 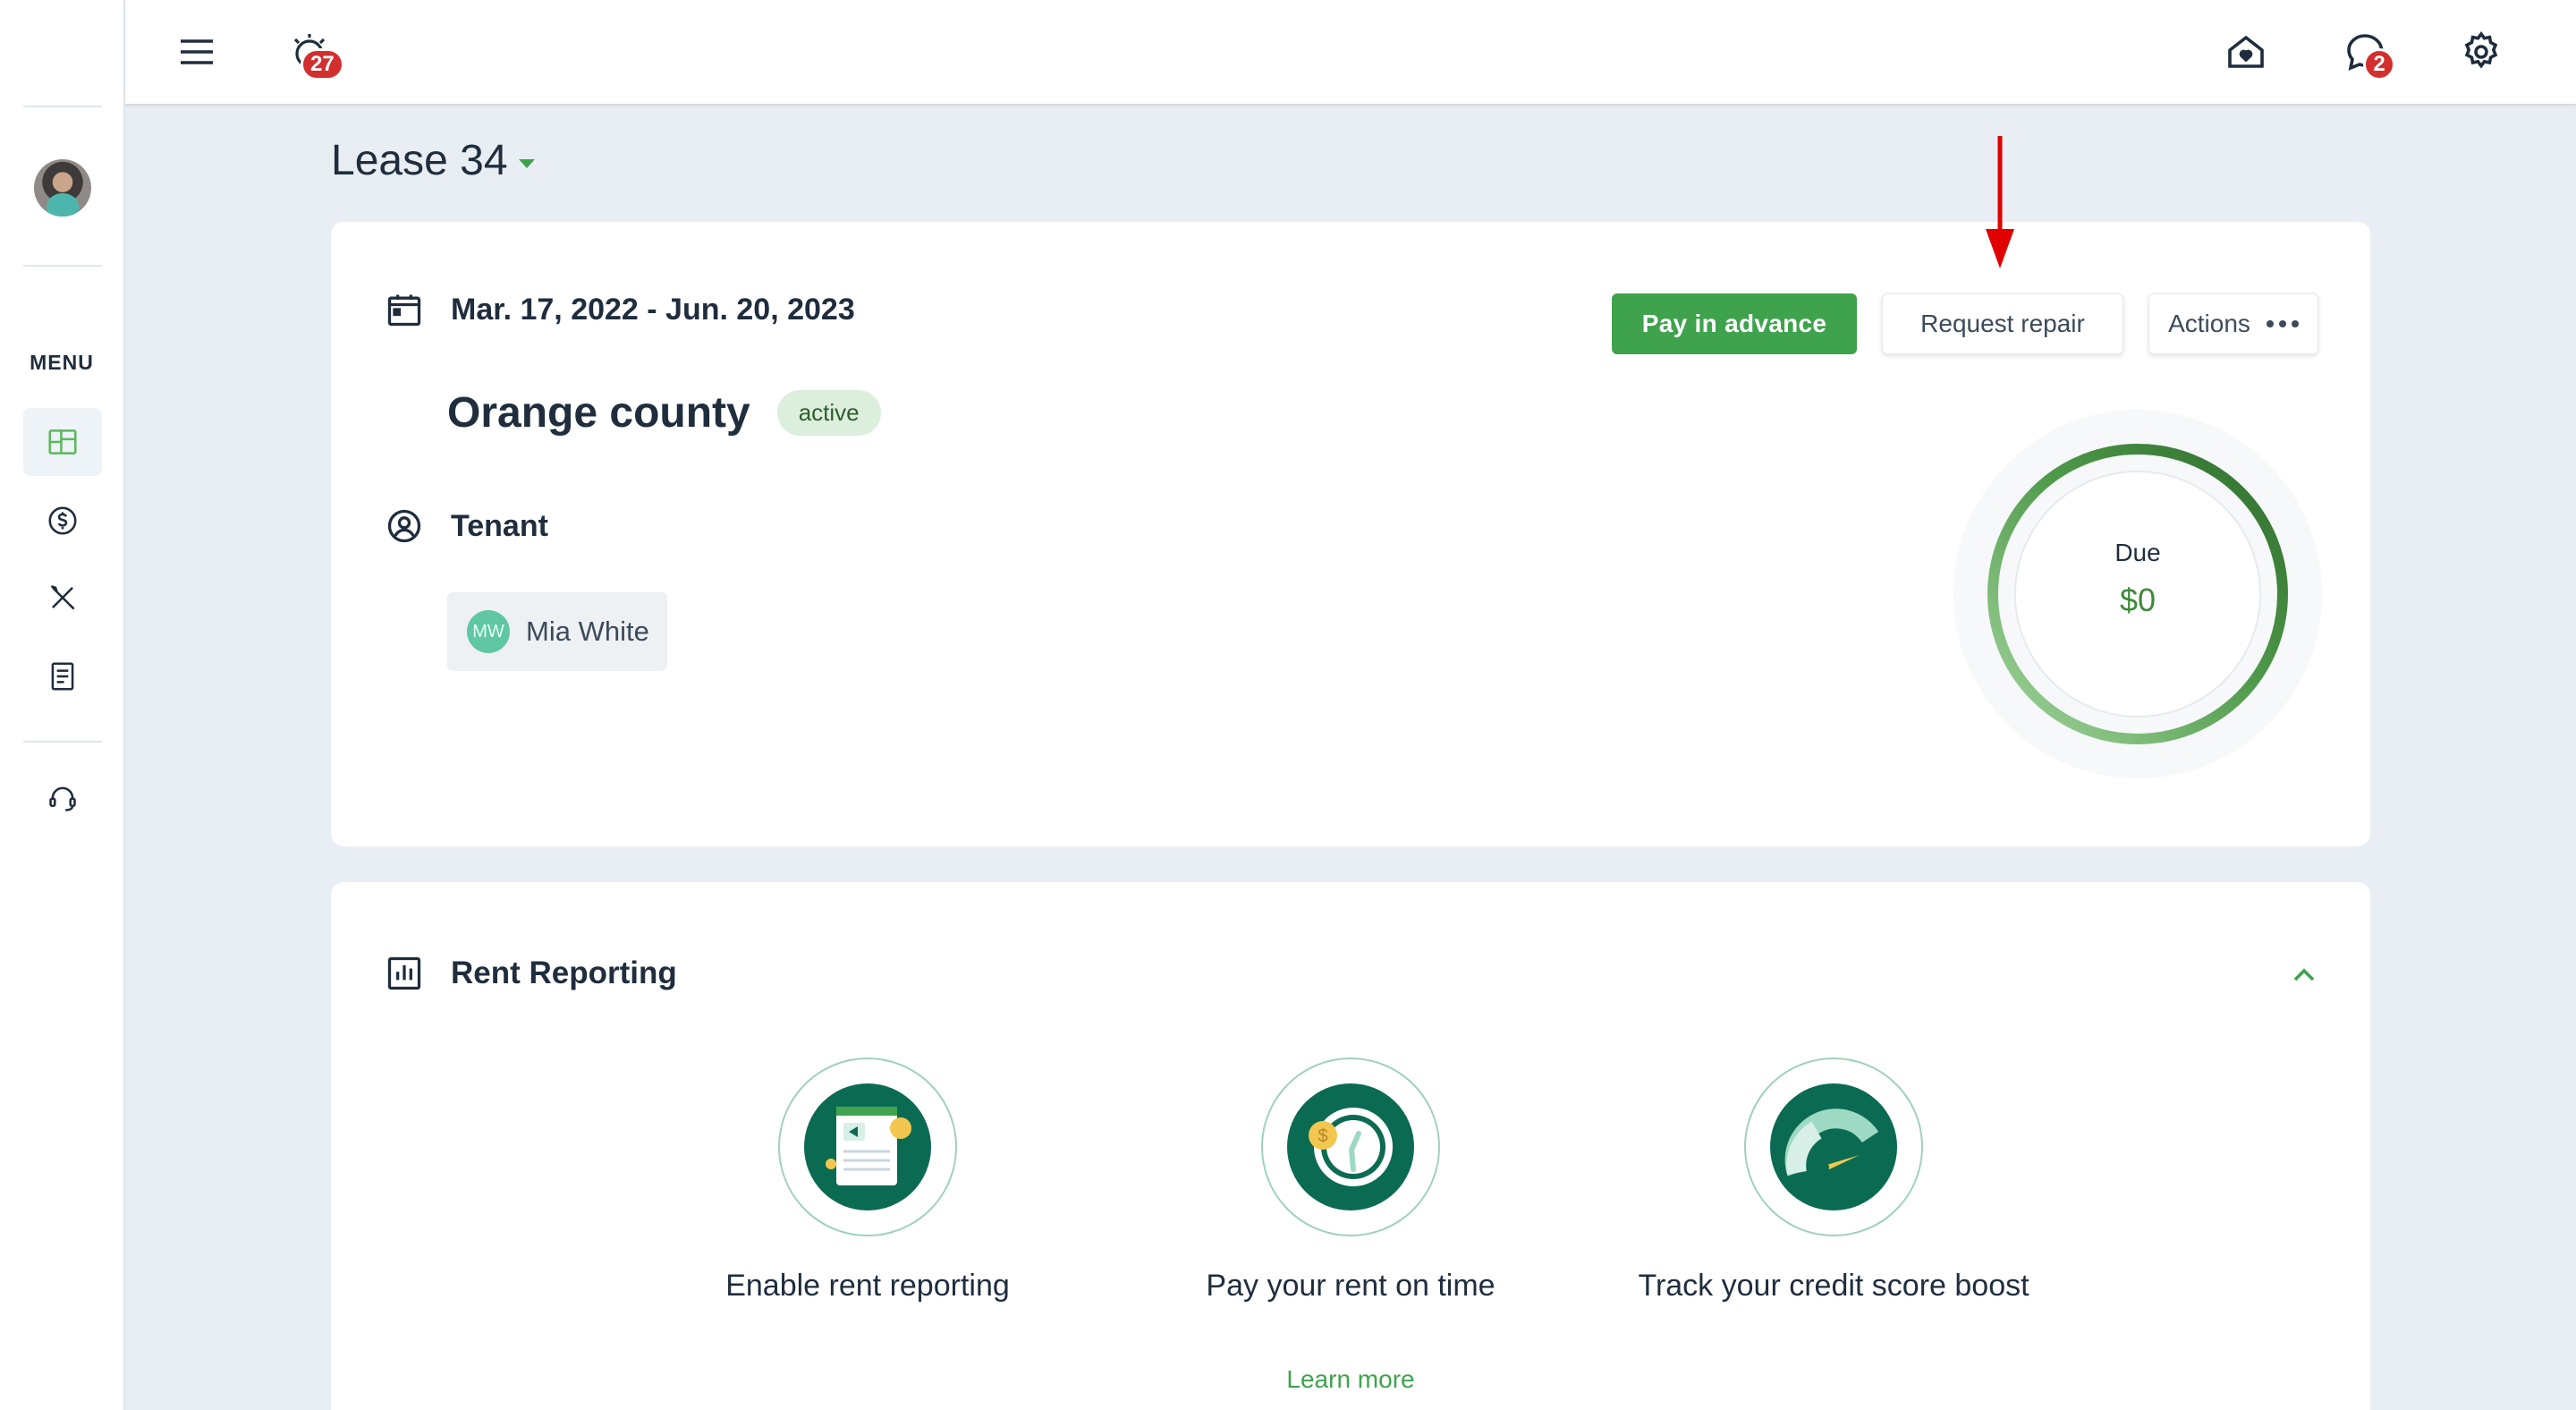 What do you see at coordinates (1350, 53) in the screenshot?
I see `top-bar: 27 2` at bounding box center [1350, 53].